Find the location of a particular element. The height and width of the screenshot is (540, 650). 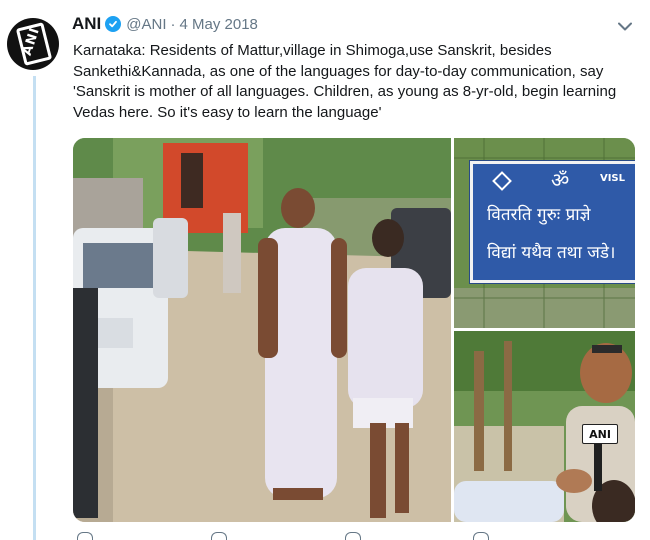

like-icon is located at coordinates (353, 536).